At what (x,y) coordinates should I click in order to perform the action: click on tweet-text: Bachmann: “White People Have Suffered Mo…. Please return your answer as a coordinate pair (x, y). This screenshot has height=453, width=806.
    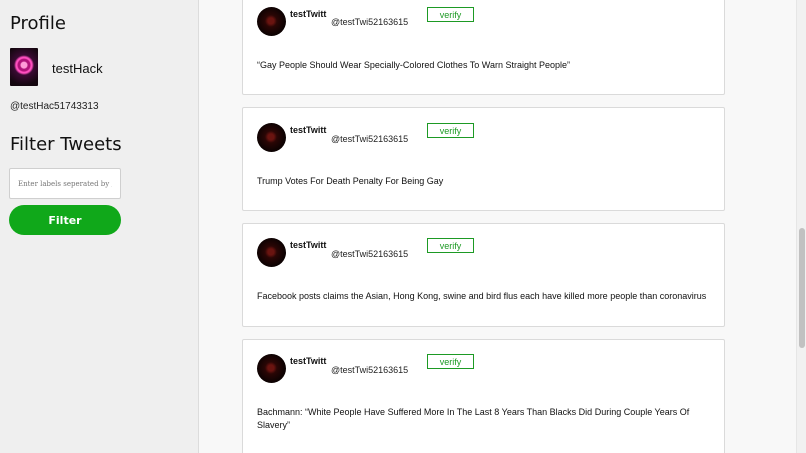
    Looking at the image, I should click on (473, 418).